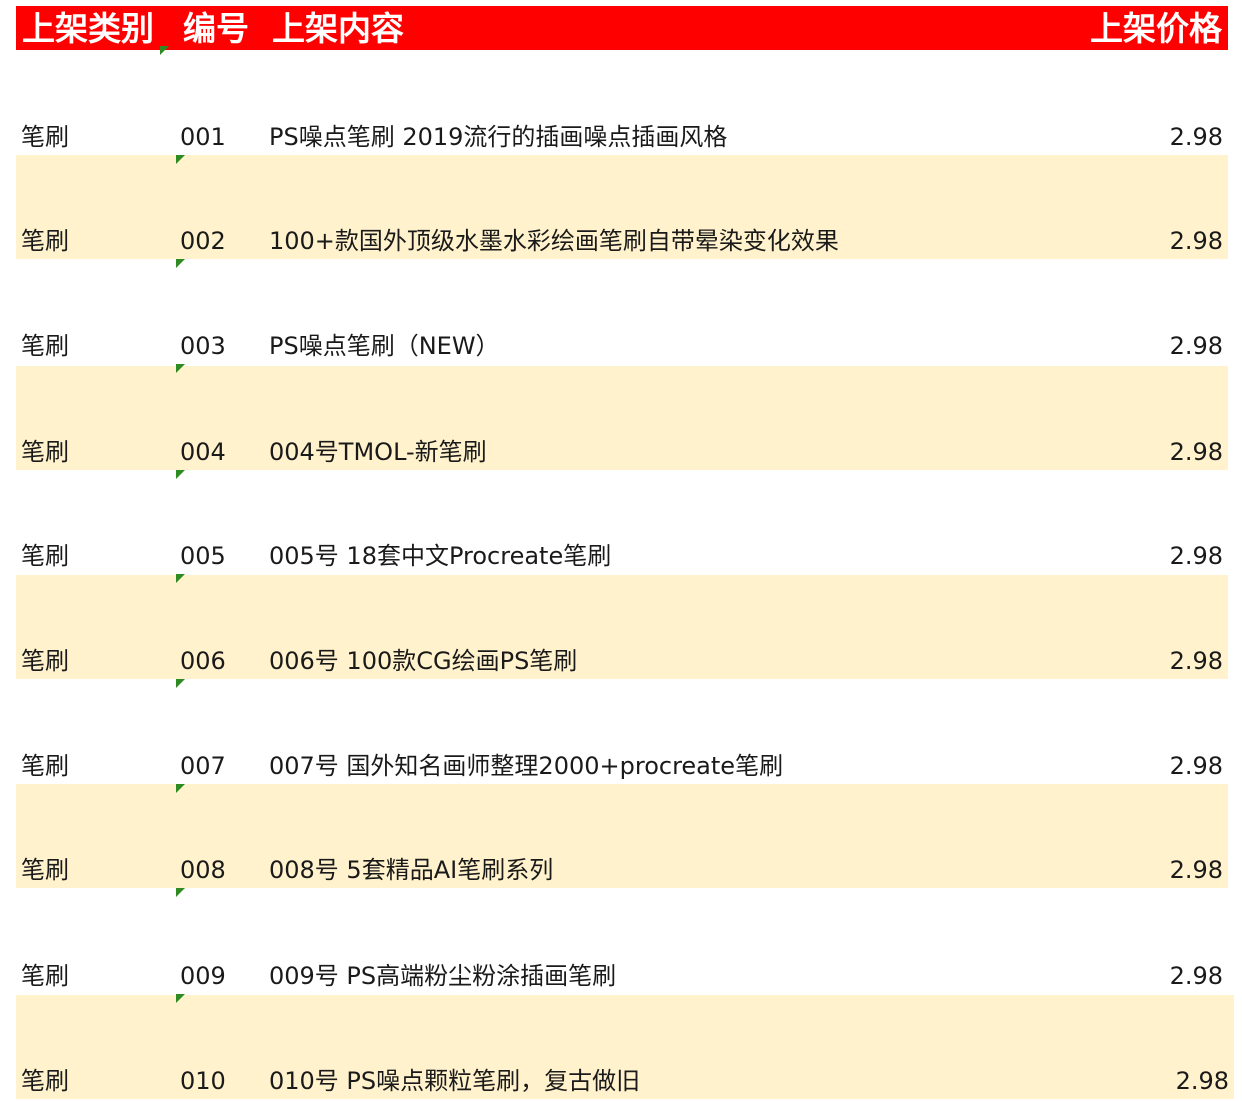 This screenshot has height=1101, width=1242. Describe the element at coordinates (203, 870) in the screenshot. I see `number-cell: 008` at that location.